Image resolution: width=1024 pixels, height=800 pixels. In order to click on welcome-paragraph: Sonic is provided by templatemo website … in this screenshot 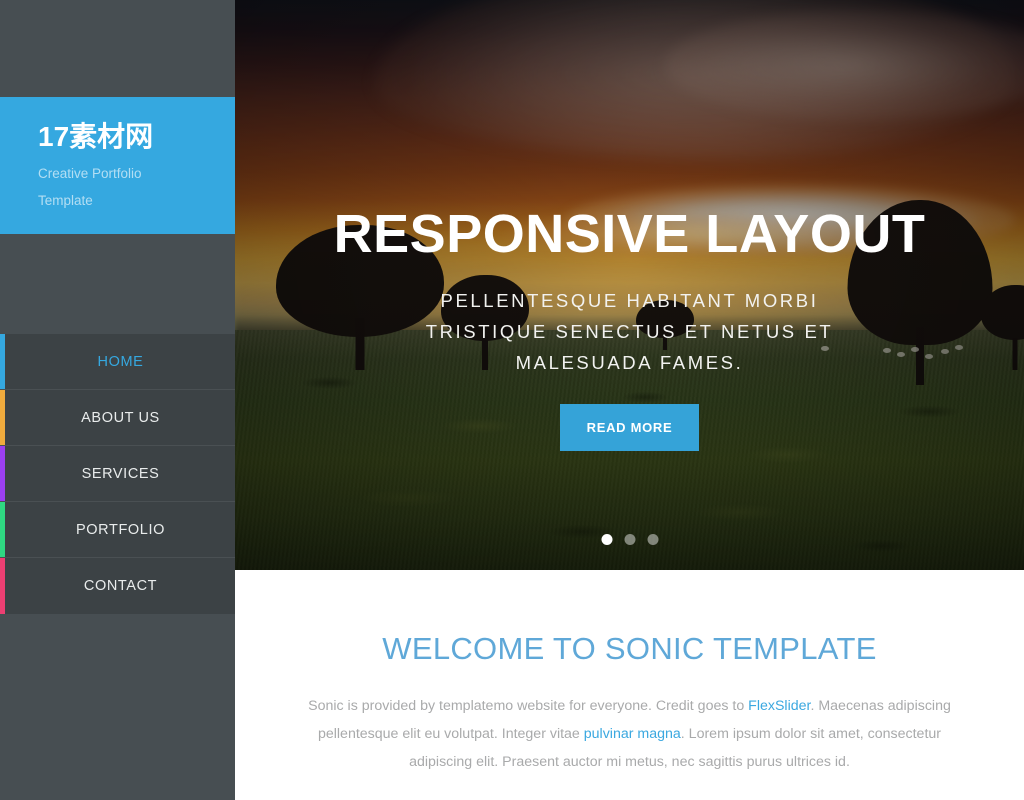, I will do `click(630, 734)`.